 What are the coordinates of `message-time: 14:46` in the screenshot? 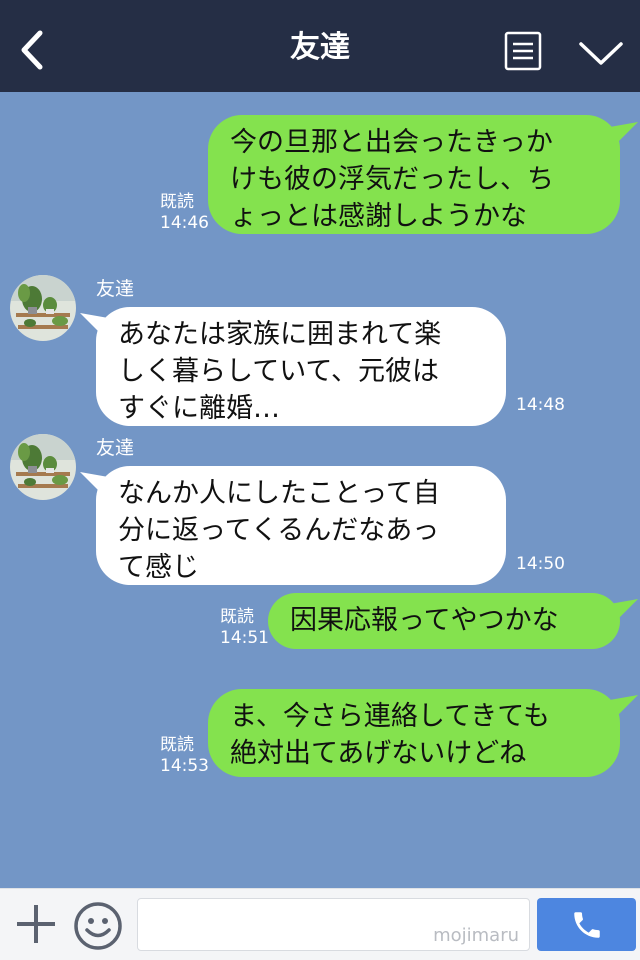 It's located at (184, 223).